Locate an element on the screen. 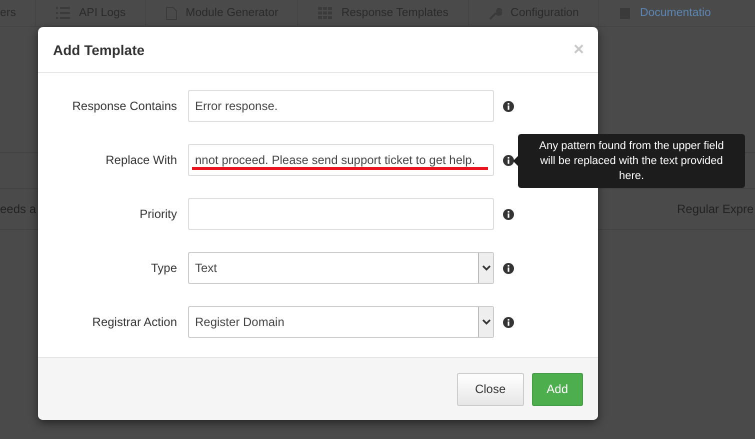 The width and height of the screenshot is (755, 439). field-label: Replace With is located at coordinates (140, 160).